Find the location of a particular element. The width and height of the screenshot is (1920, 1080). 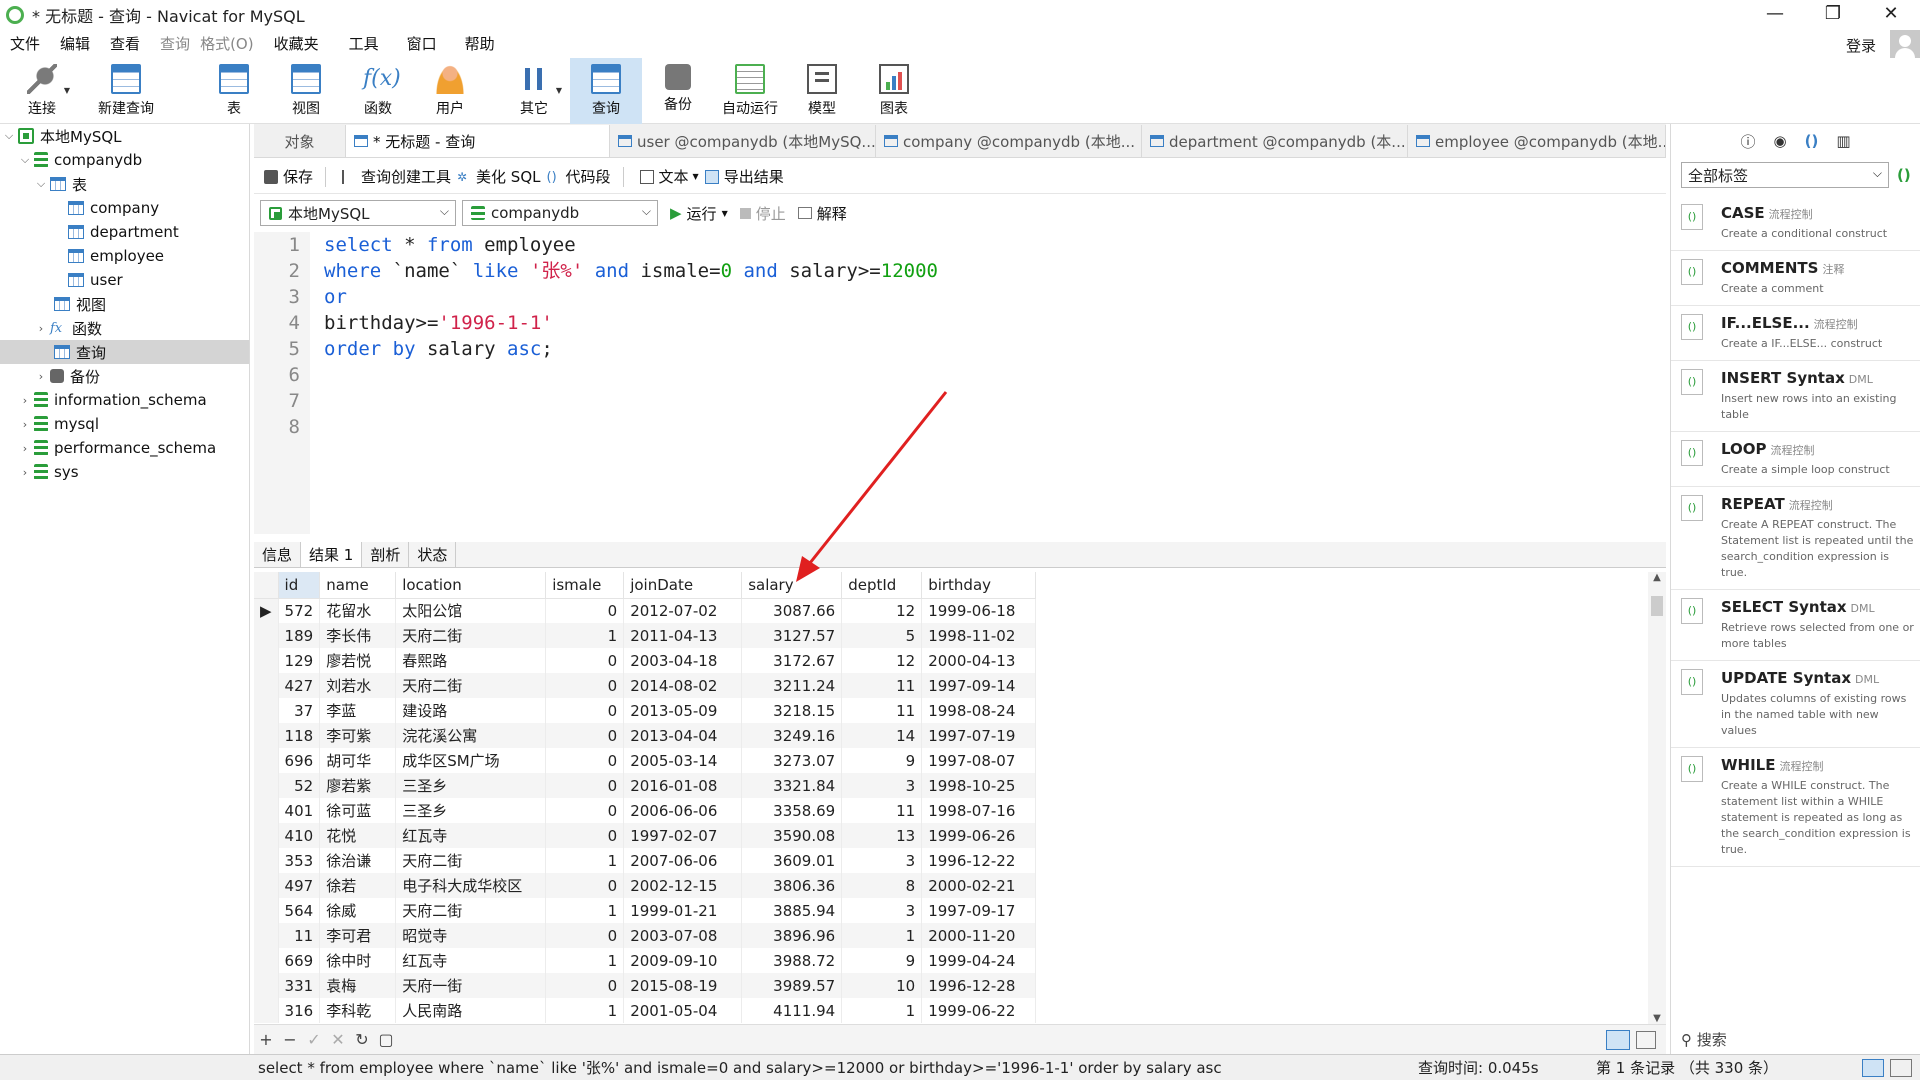

table-cell-birthday: 2000-02-21 is located at coordinates (979, 885).